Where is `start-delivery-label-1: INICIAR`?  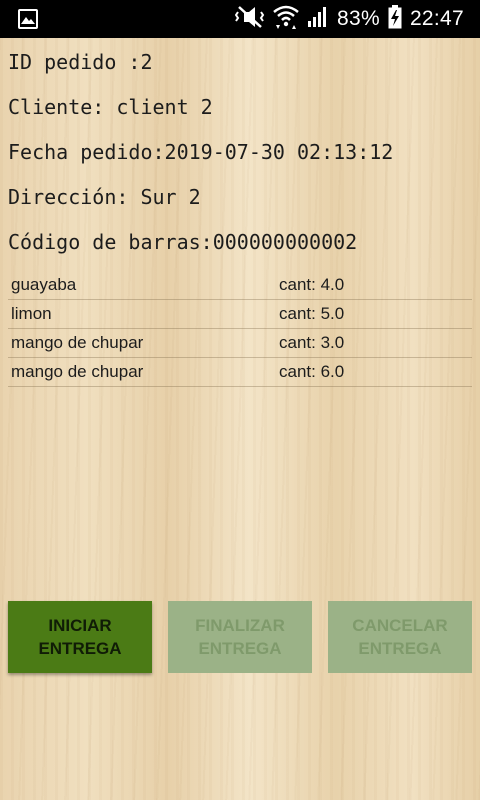
start-delivery-label-1: INICIAR is located at coordinates (80, 625).